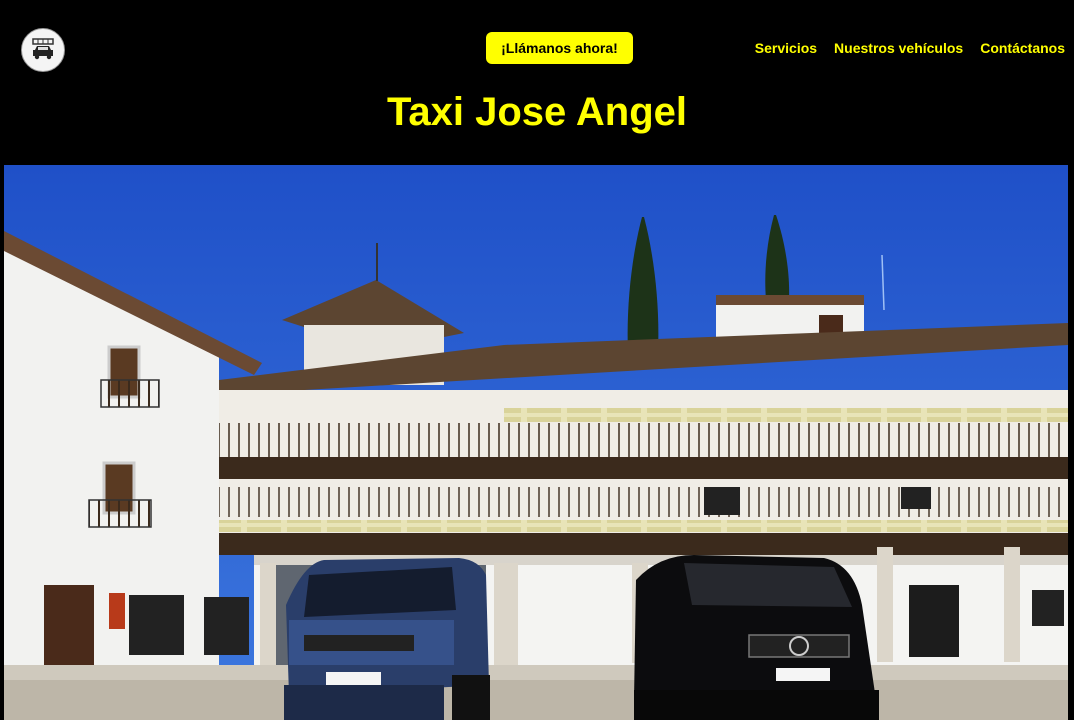 Image resolution: width=1074 pixels, height=720 pixels. I want to click on logo, so click(43, 50).